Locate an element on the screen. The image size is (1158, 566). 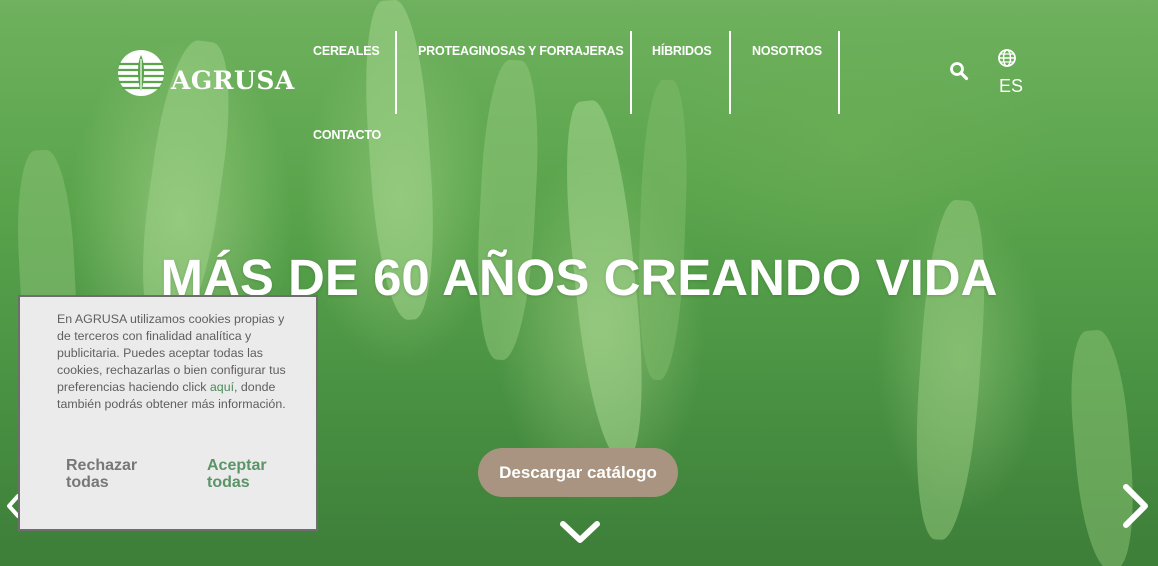
nav-hibridos: HÍBRIDOS is located at coordinates (682, 51).